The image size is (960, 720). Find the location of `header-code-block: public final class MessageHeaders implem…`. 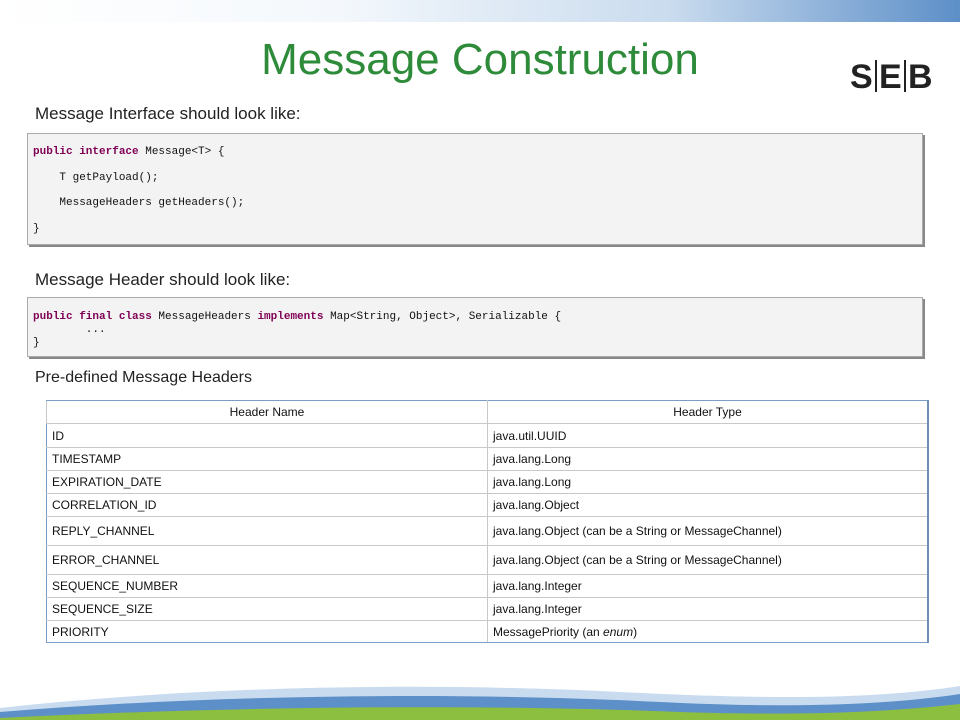

header-code-block: public final class MessageHeaders implem… is located at coordinates (475, 327).